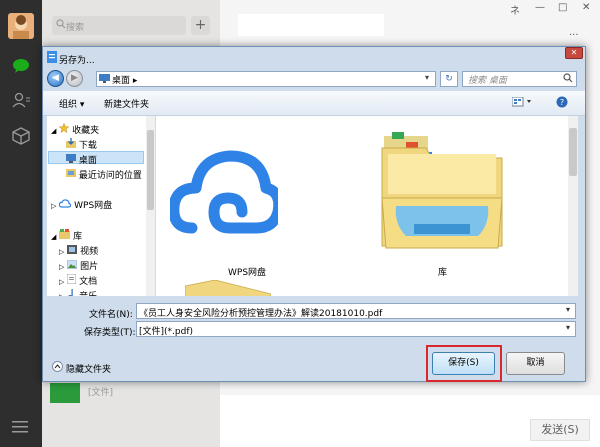 The width and height of the screenshot is (600, 447). Describe the element at coordinates (75, 129) in the screenshot. I see `nav-favorites: ◢ 收藏夹` at that location.